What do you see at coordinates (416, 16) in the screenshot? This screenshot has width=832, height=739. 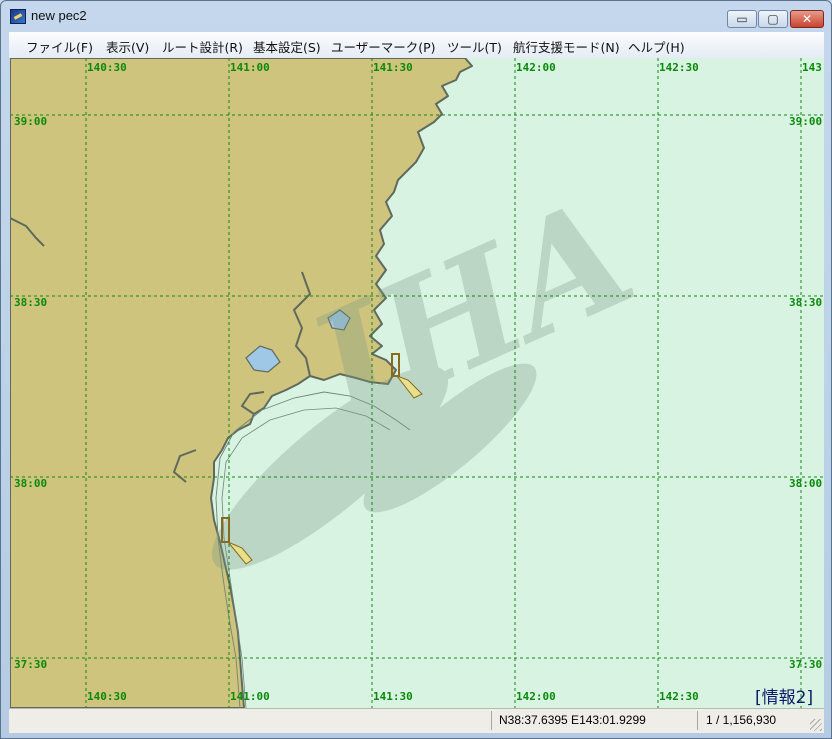 I see `title-bar: new pec2 ▭ ▢ ✕` at bounding box center [416, 16].